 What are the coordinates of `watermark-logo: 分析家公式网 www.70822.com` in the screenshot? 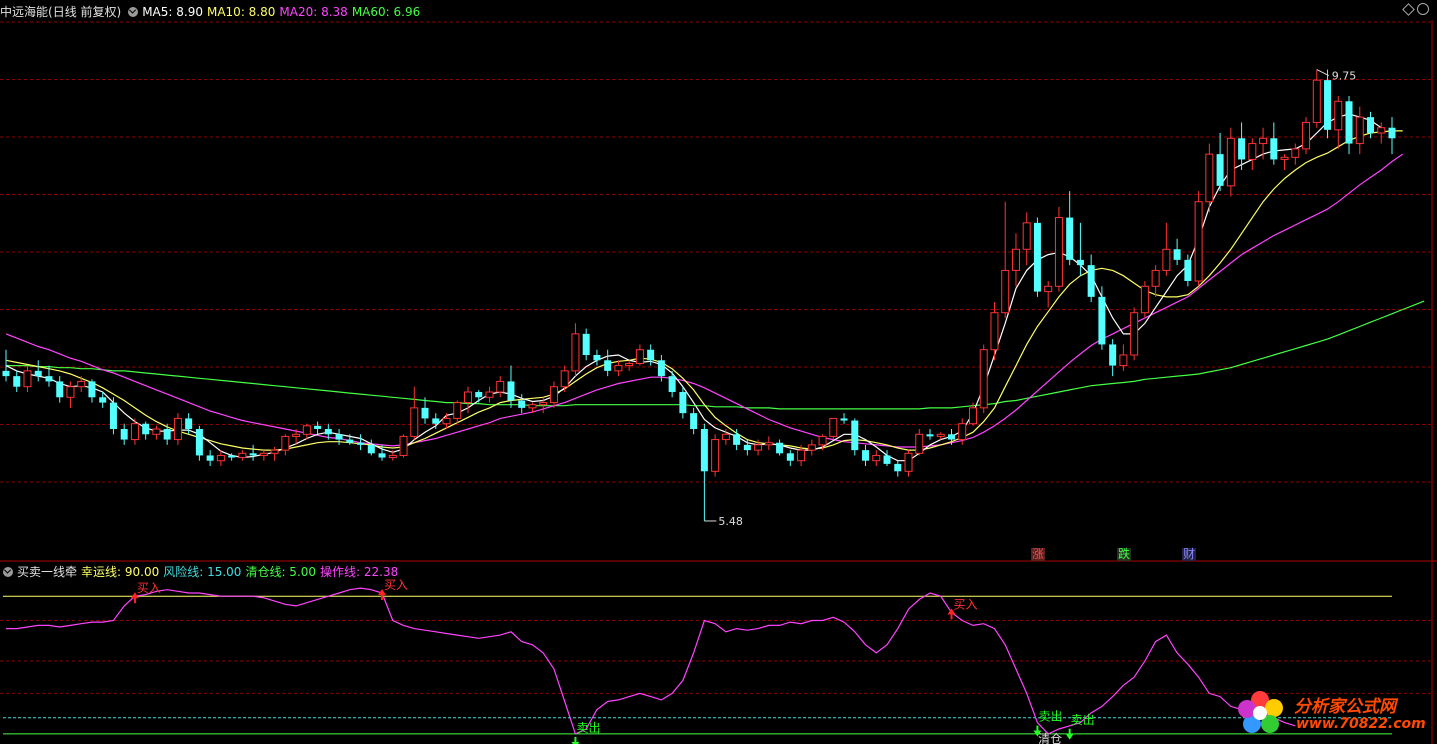 It's located at (1337, 715).